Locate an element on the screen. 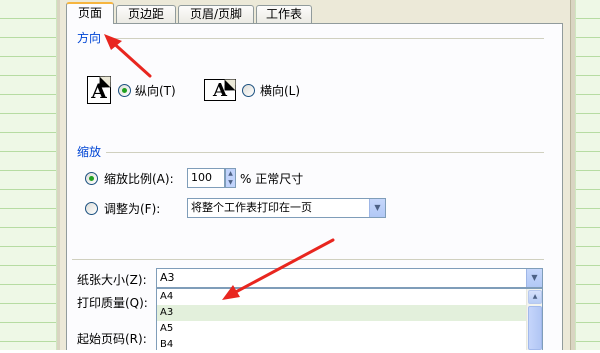  paper-size-dropdown-list: A4 A3 A5 B4 ▲ is located at coordinates (349, 319).